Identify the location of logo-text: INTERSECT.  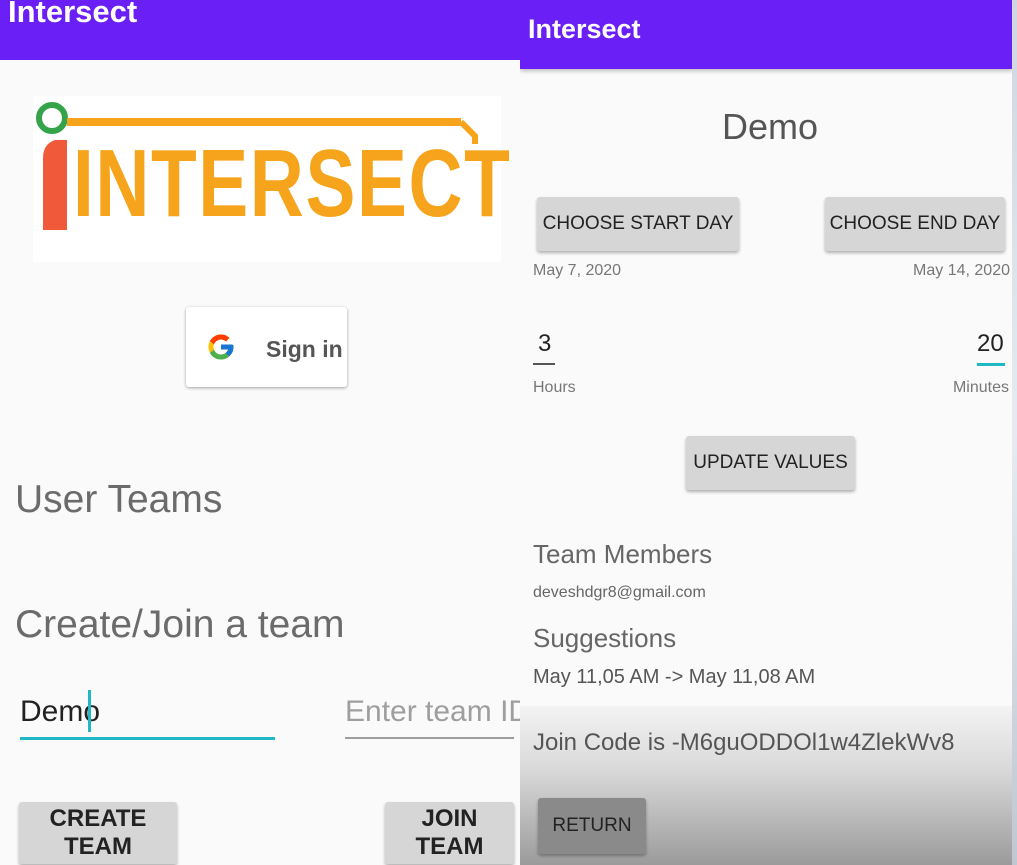
(292, 183).